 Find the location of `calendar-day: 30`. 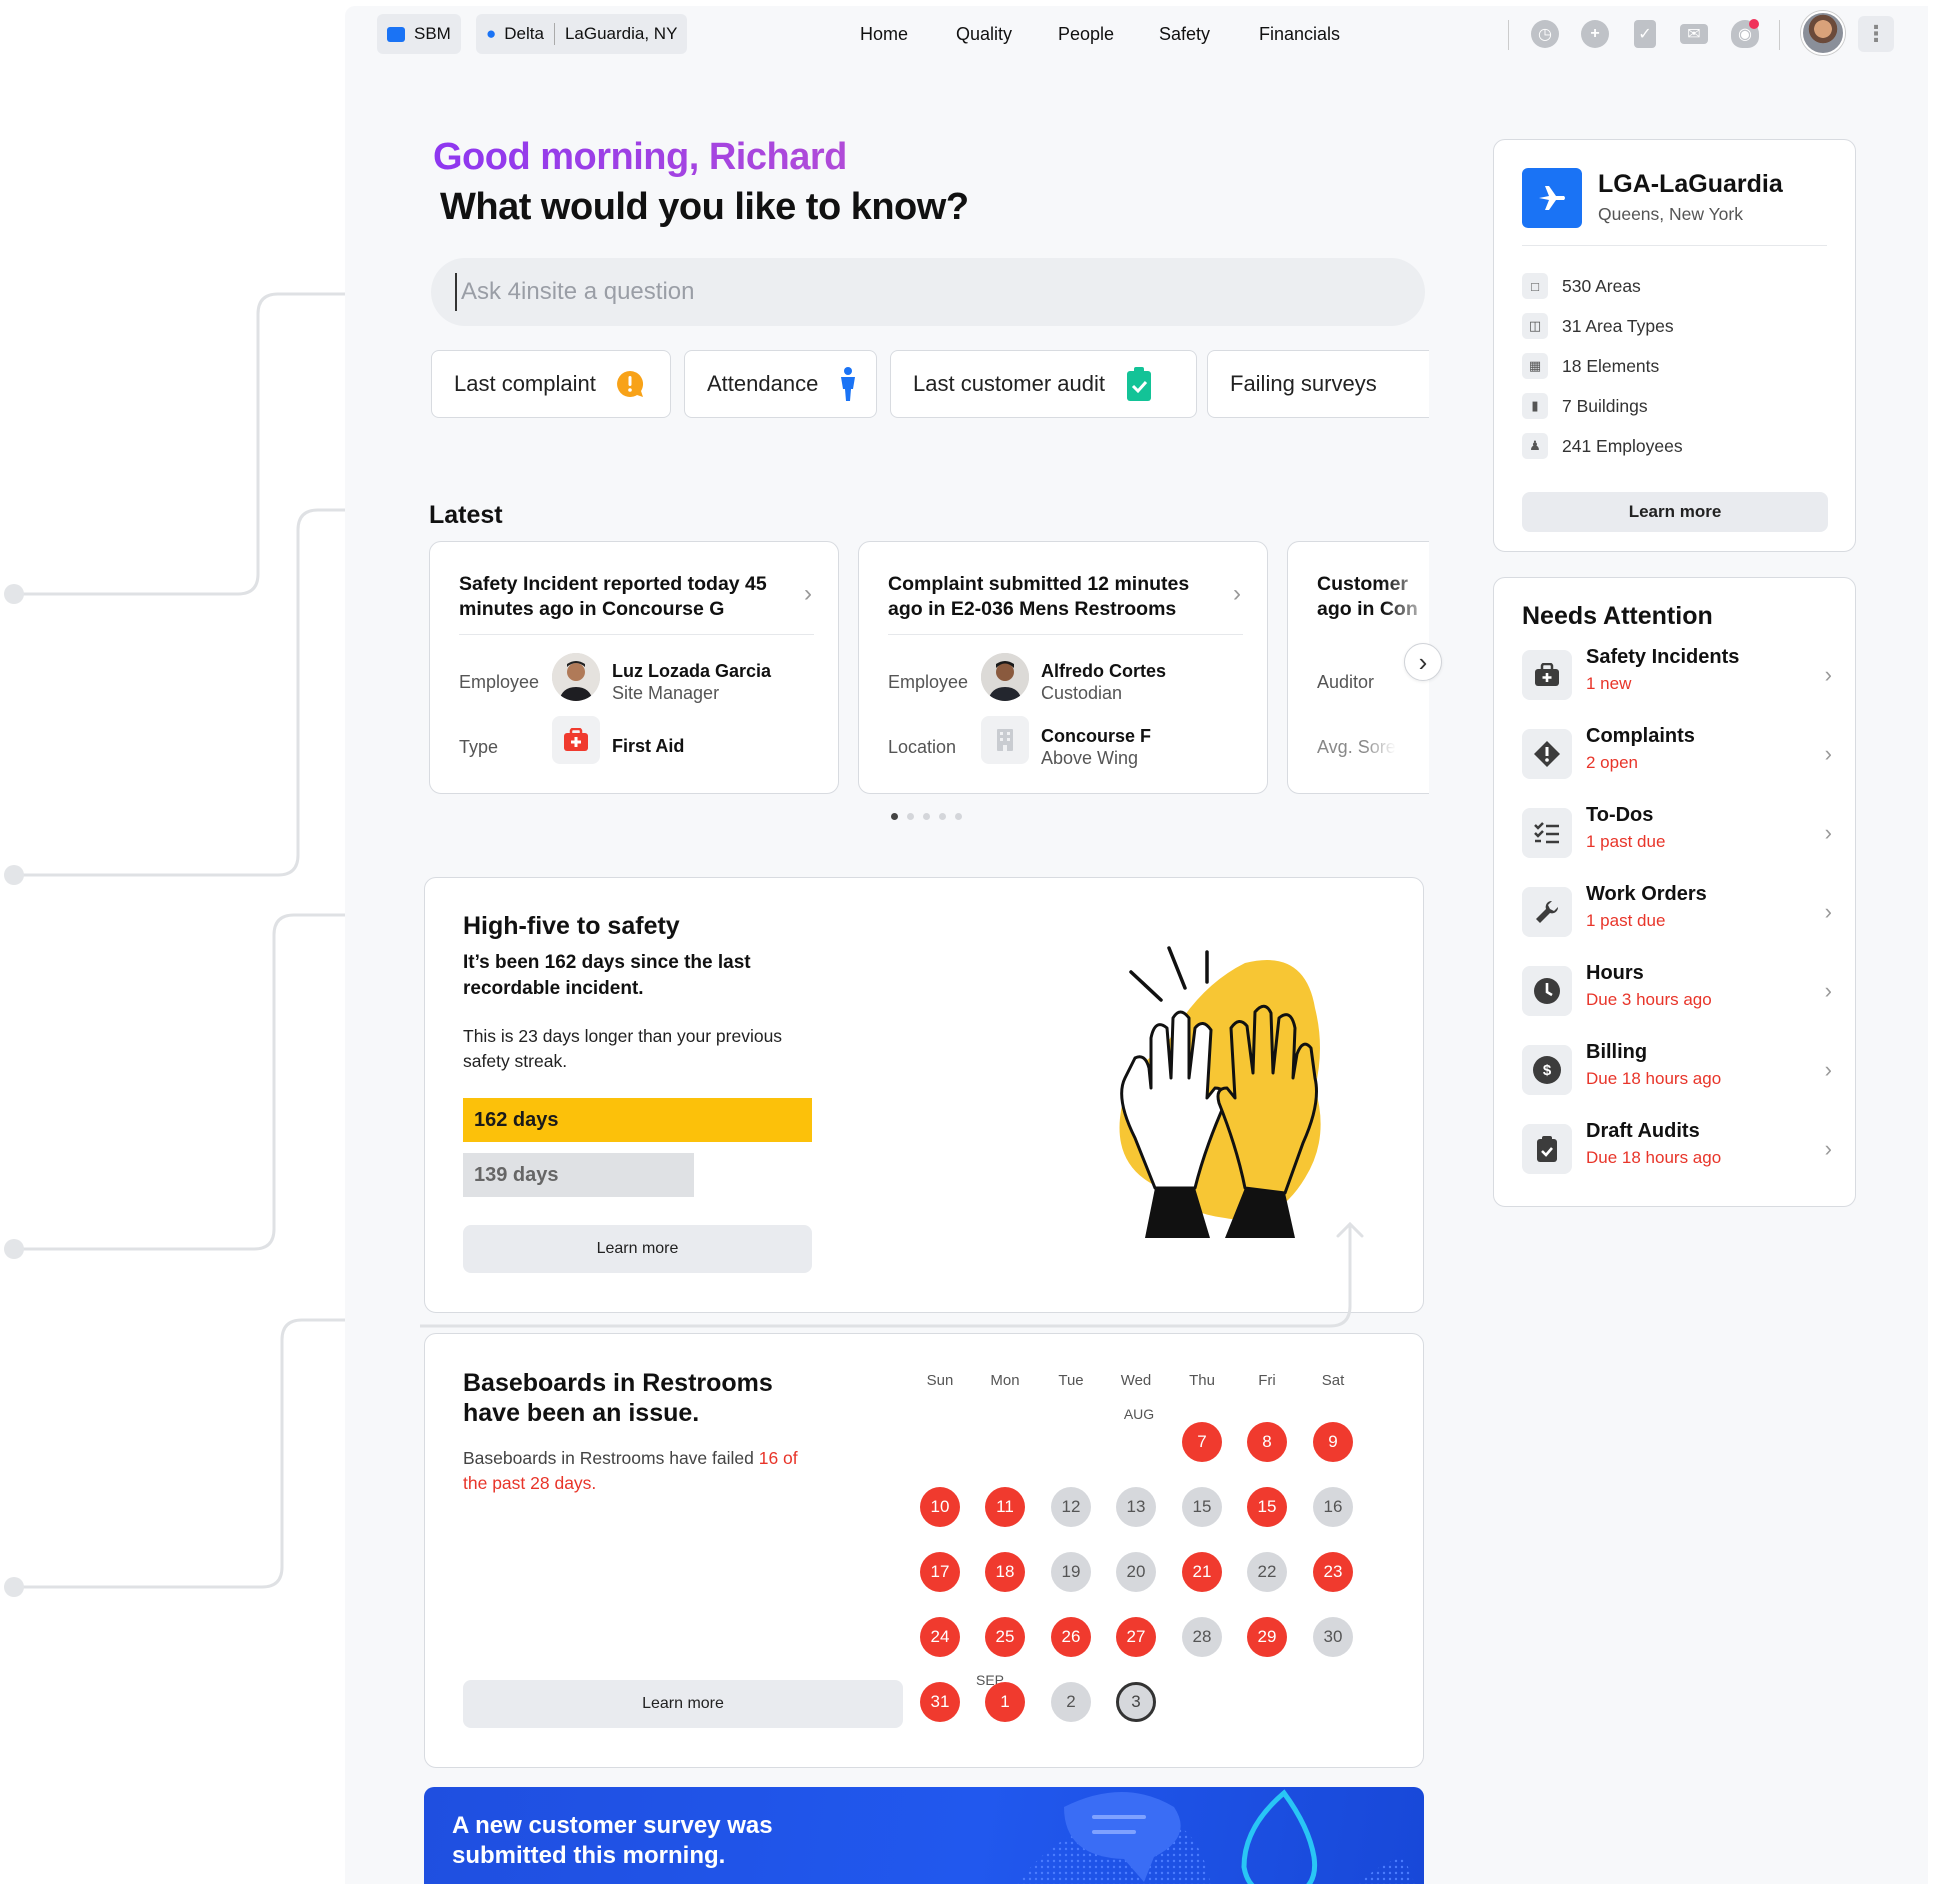

calendar-day: 30 is located at coordinates (1333, 1637).